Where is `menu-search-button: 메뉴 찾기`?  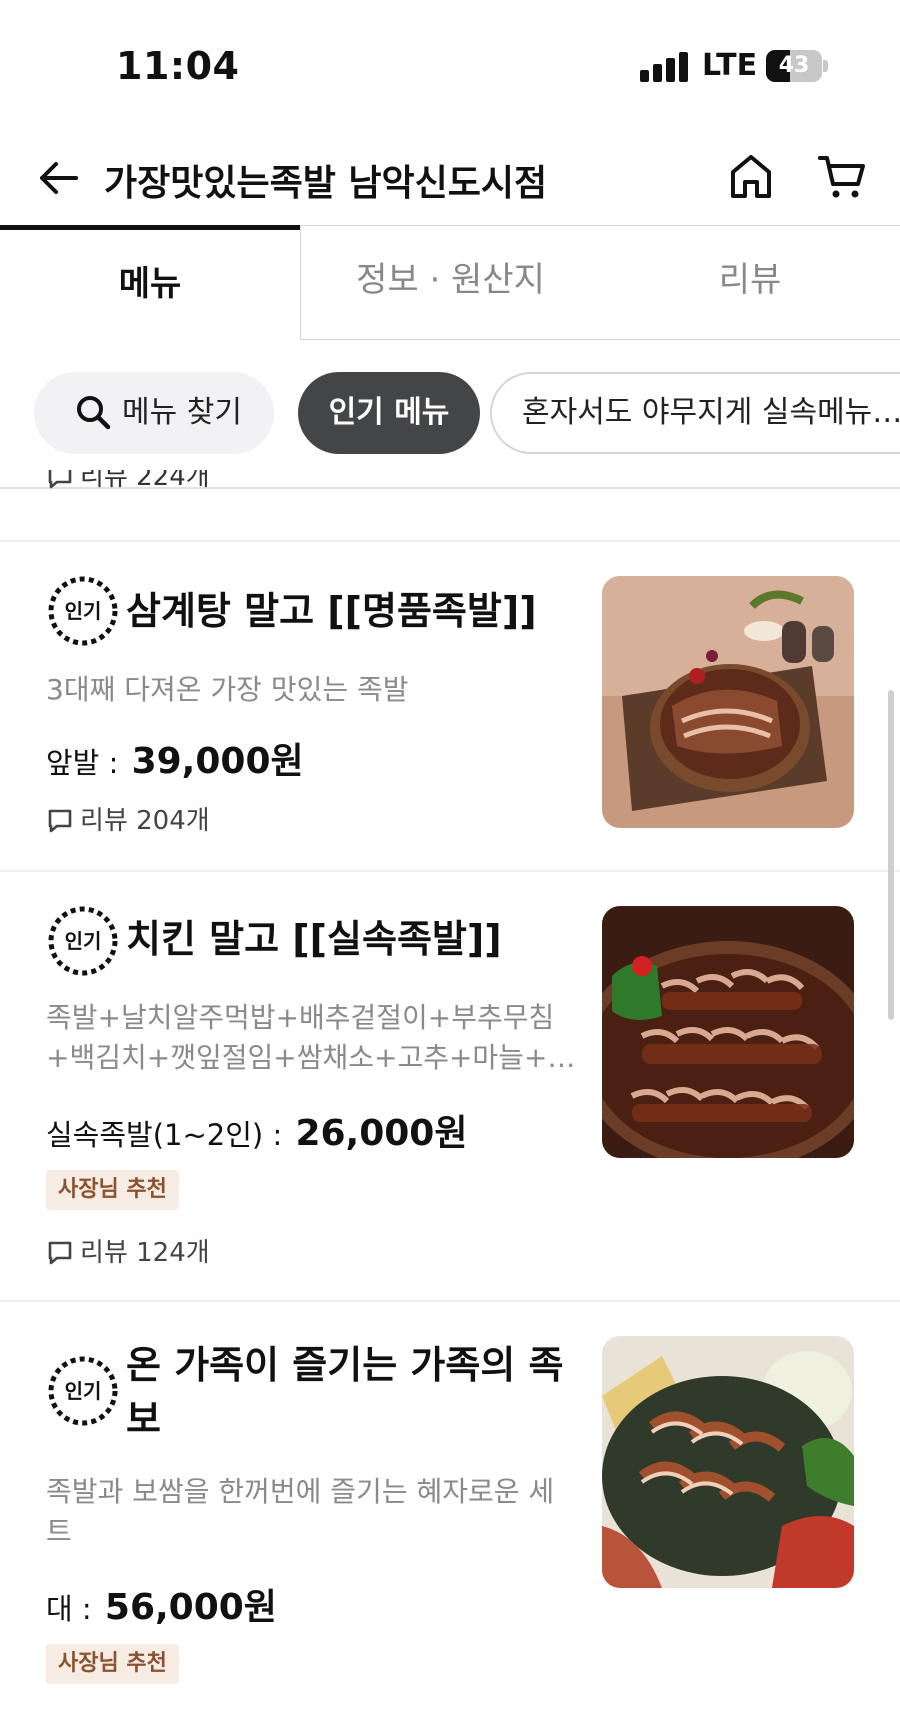
menu-search-button: 메뉴 찾기 is located at coordinates (154, 413).